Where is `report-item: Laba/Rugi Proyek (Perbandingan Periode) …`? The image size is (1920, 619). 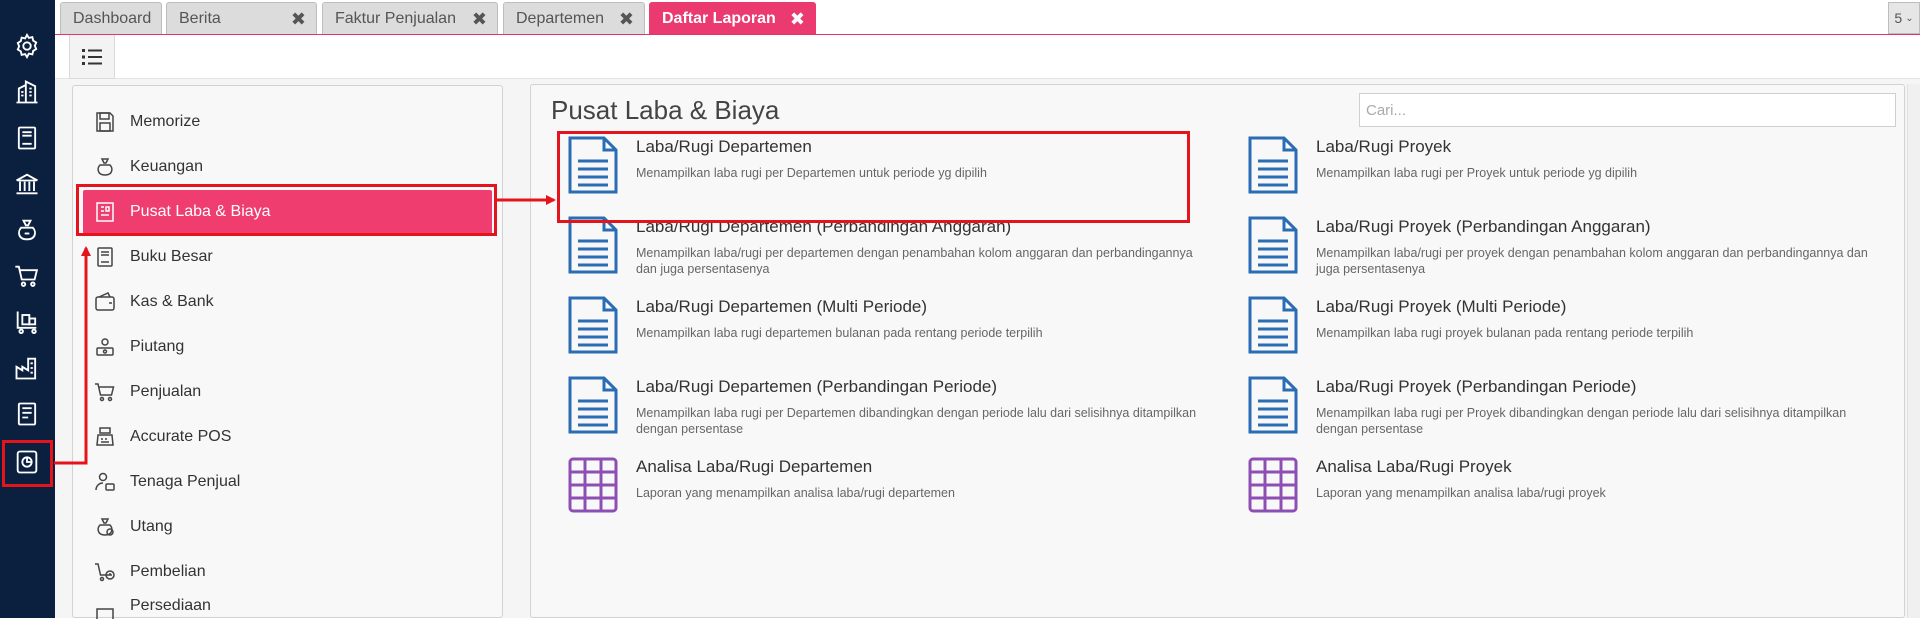 report-item: Laba/Rugi Proyek (Perbandingan Periode) … is located at coordinates (1566, 410).